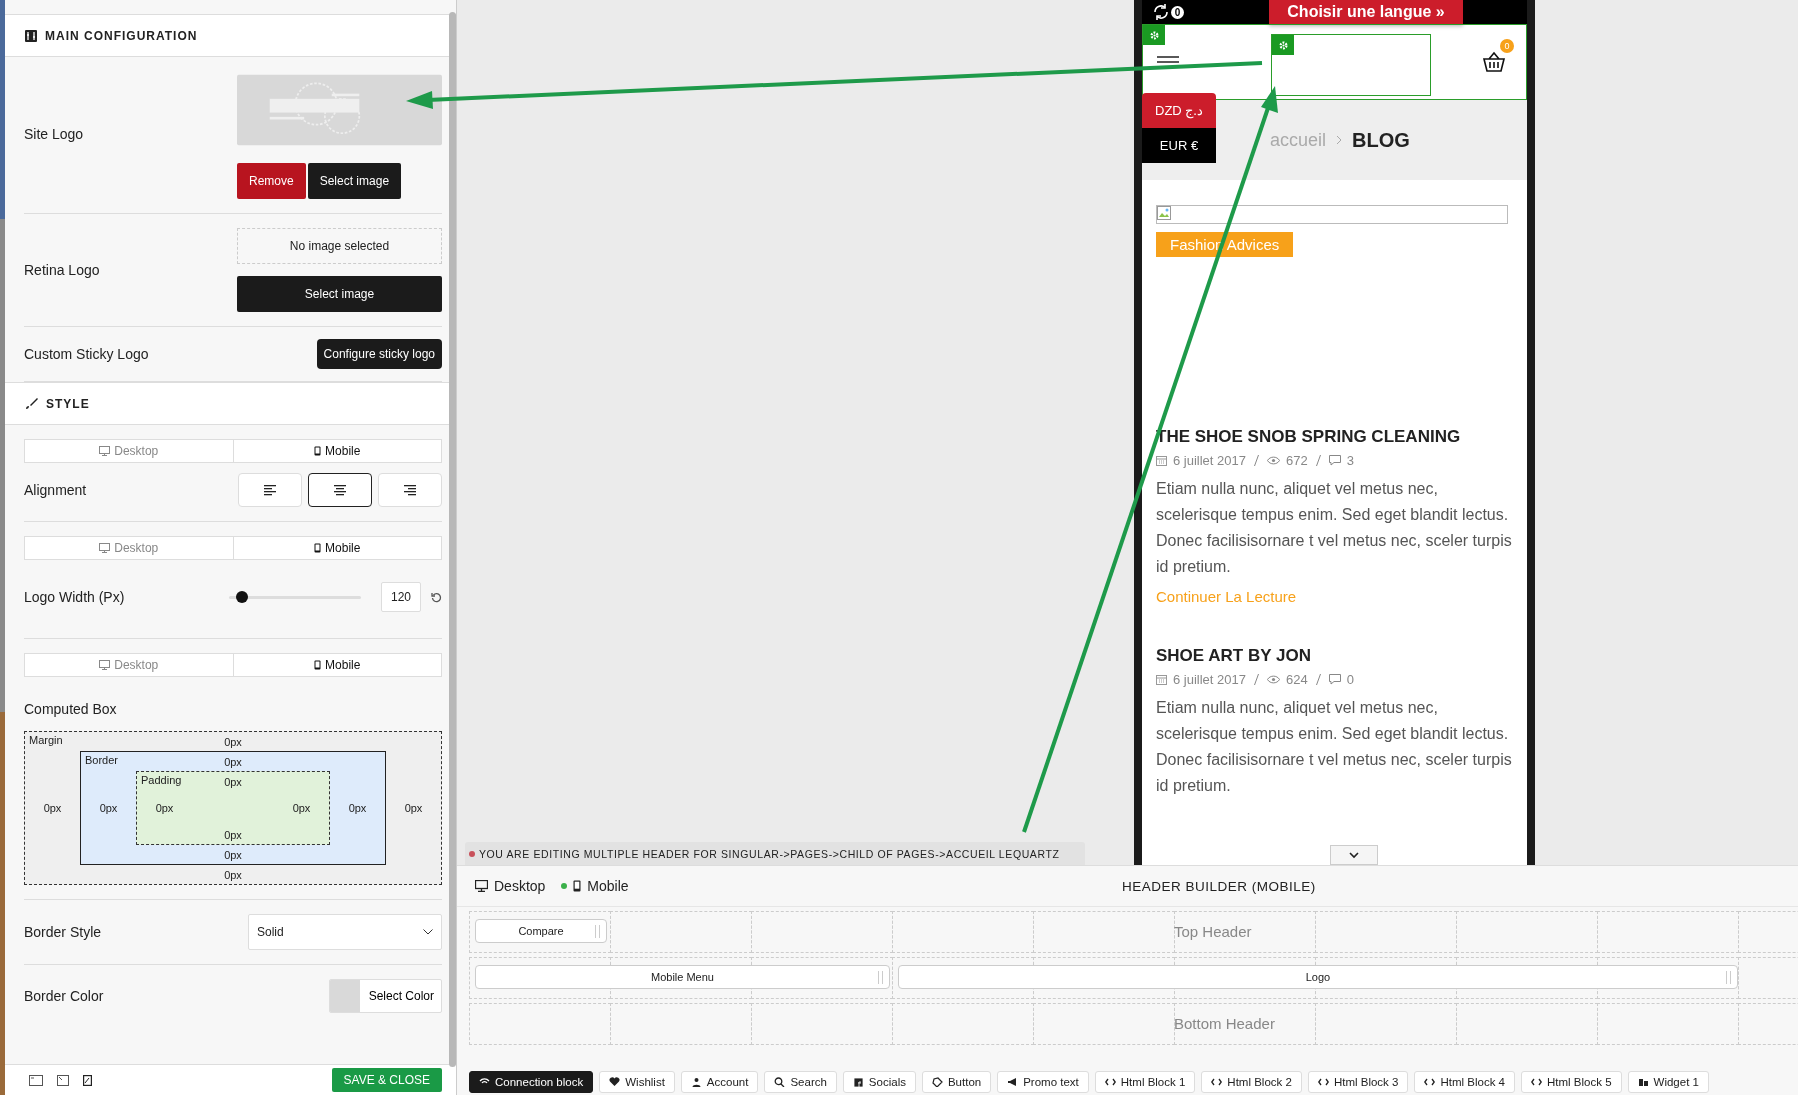 This screenshot has height=1095, width=1798. I want to click on field-label: Border Color, so click(64, 996).